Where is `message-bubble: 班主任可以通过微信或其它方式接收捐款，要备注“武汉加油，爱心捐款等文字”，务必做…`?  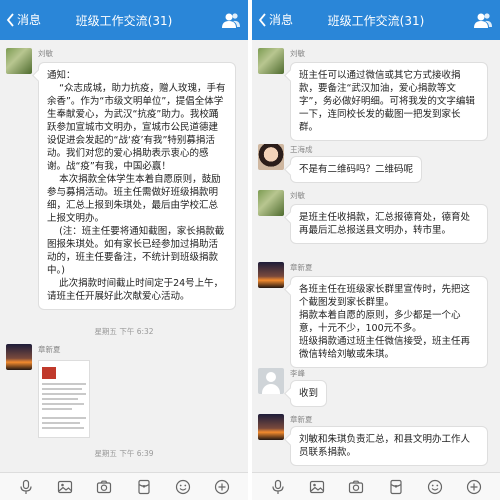
message-bubble: 班主任可以通过微信或其它方式接收捐款，要备注“武汉加油，爱心捐款等文字”，务必做… is located at coordinates (389, 101).